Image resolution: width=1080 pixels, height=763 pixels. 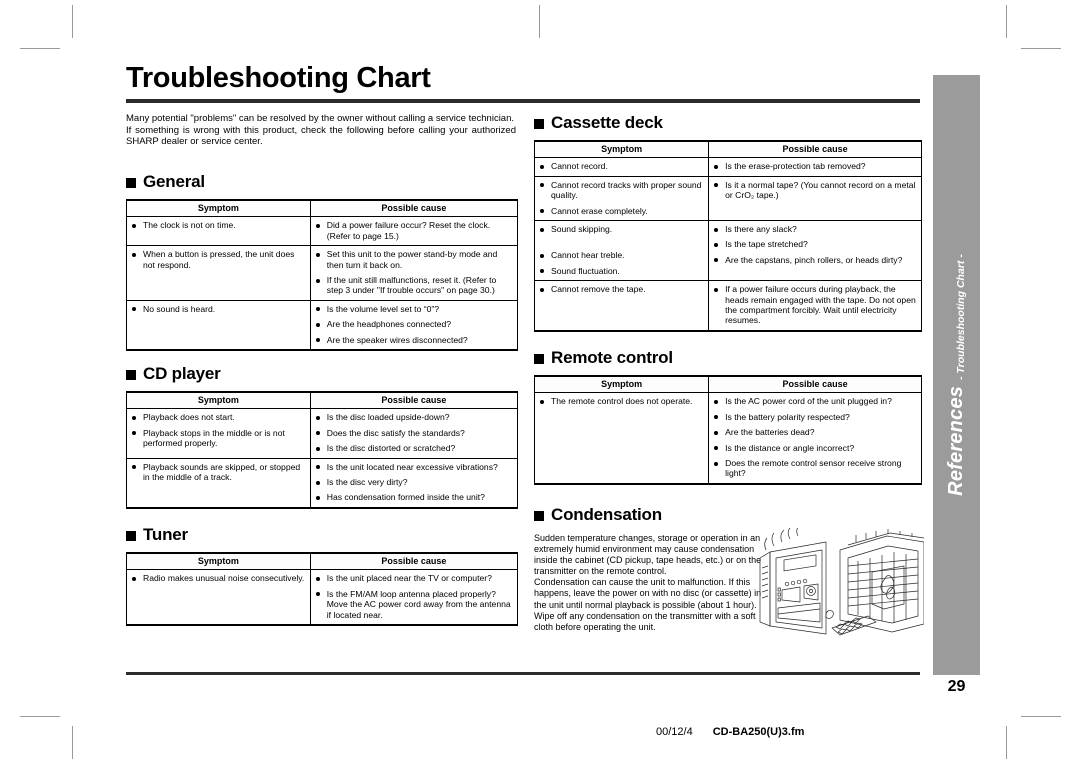 I want to click on section-heading-cassette-deck-label: Cassette deck, so click(x=607, y=122).